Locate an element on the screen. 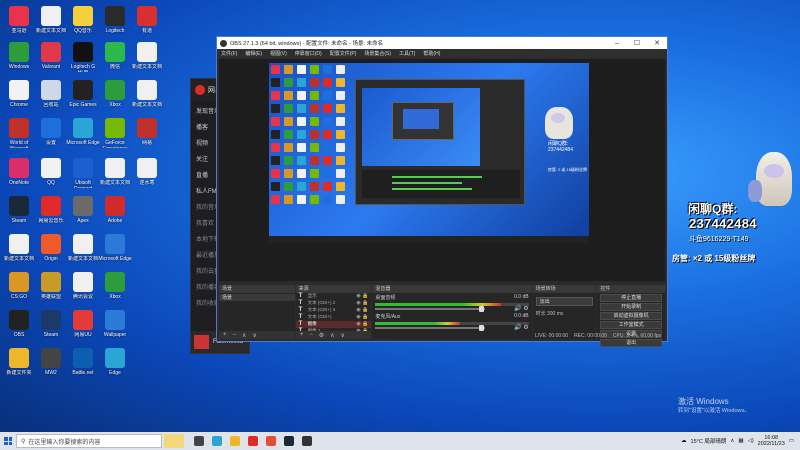 The height and width of the screenshot is (450, 800). desktop-icon: Edge is located at coordinates (115, 365).